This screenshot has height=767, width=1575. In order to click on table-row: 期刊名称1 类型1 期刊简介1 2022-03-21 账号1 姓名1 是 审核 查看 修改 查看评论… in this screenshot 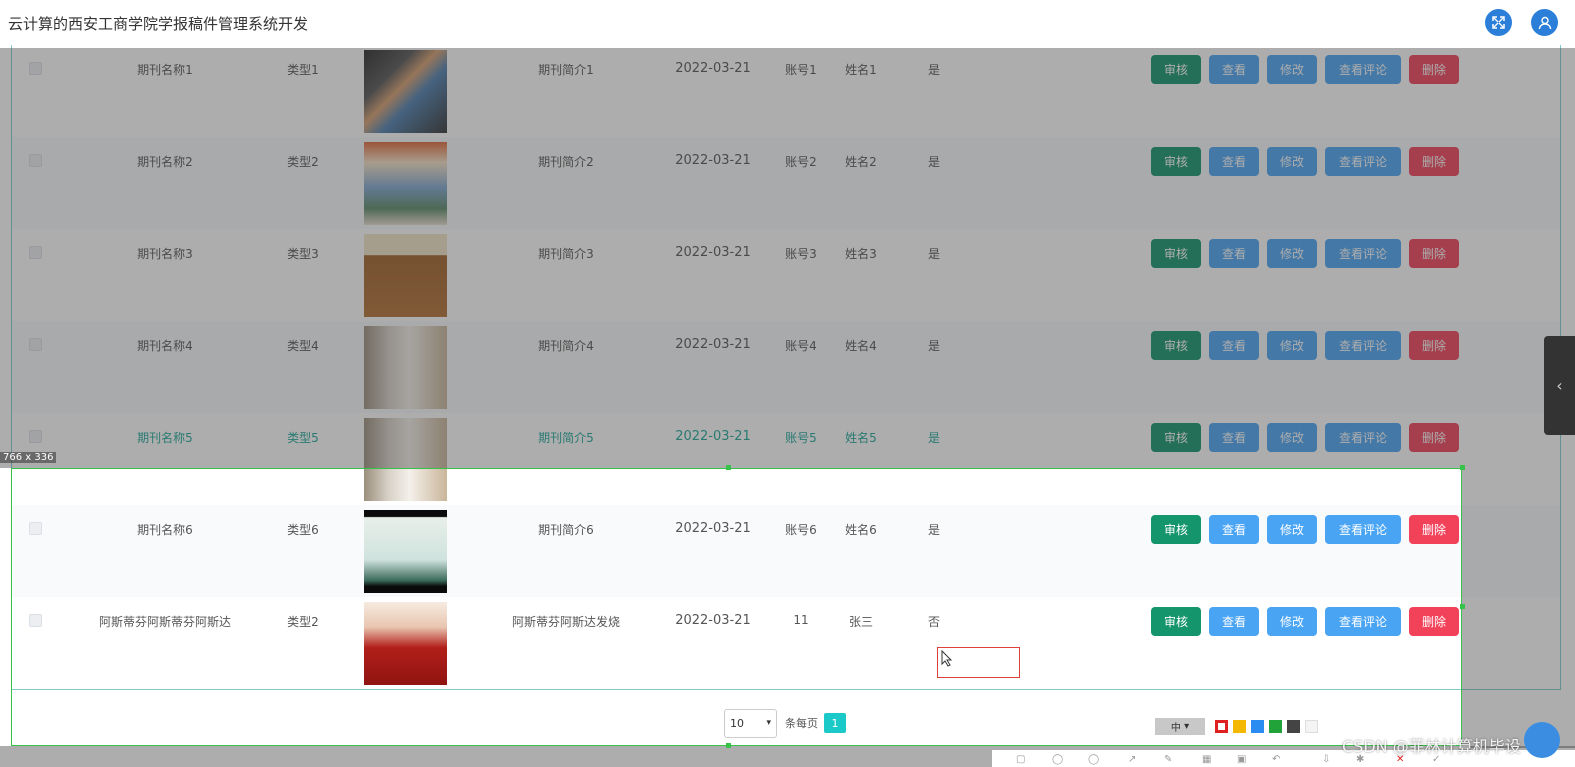, I will do `click(786, 91)`.